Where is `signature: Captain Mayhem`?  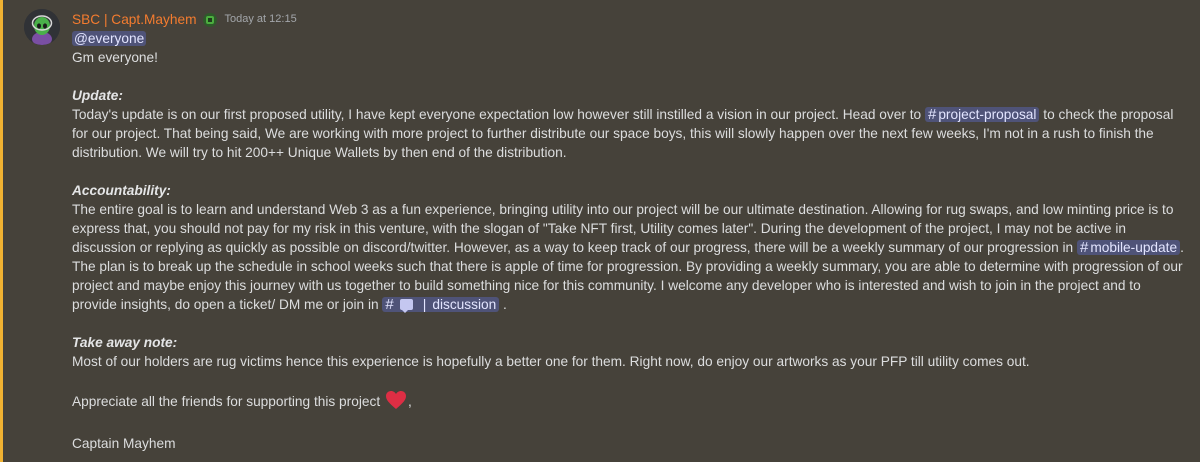
signature: Captain Mayhem is located at coordinates (124, 443).